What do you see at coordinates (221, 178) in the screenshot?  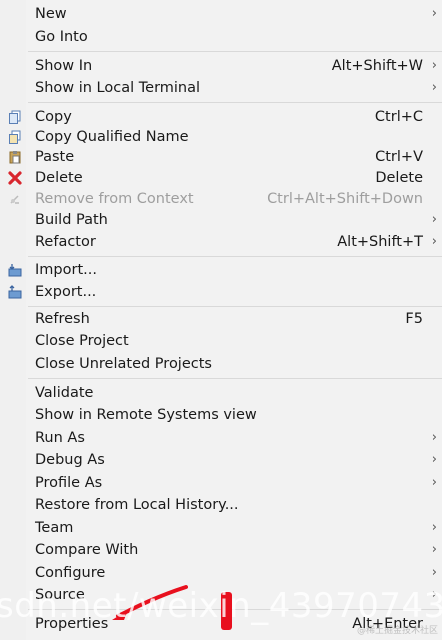 I see `menu-item-delete: Delete Delete` at bounding box center [221, 178].